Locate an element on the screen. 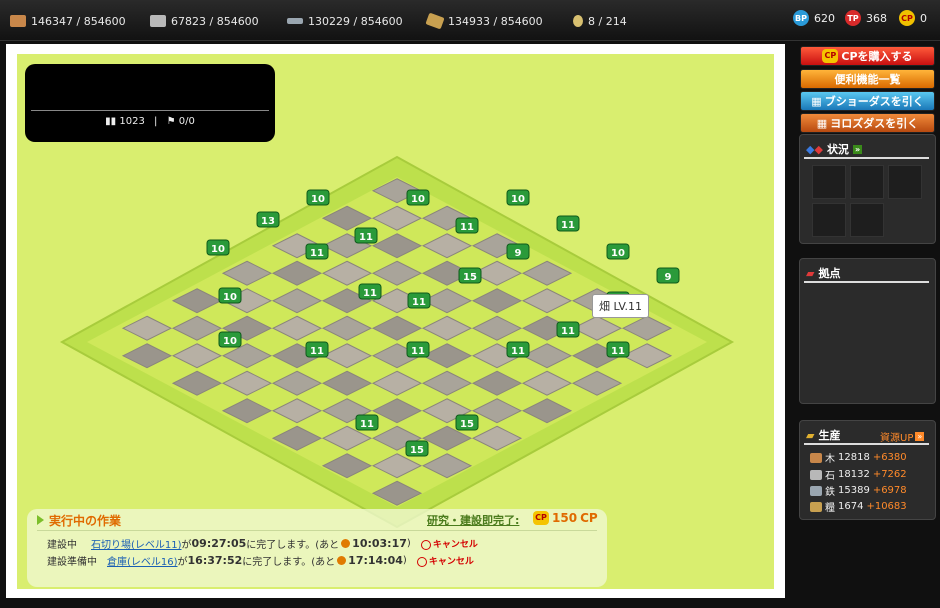  soldier-count: 1023 is located at coordinates (132, 121).